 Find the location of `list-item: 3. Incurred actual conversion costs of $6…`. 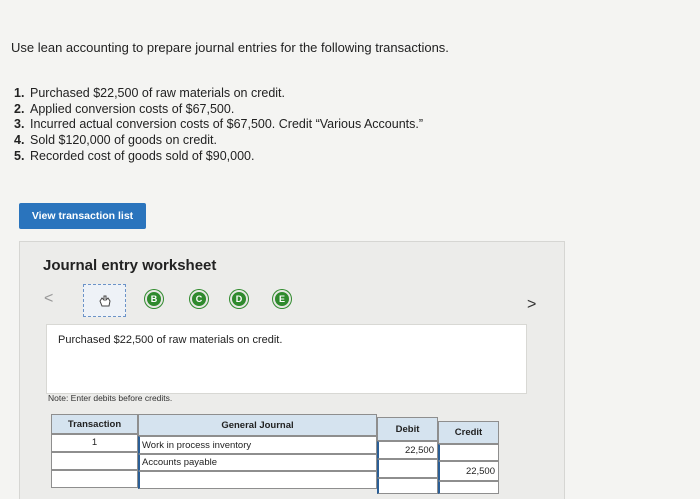

list-item: 3. Incurred actual conversion costs of $6… is located at coordinates (219, 124).